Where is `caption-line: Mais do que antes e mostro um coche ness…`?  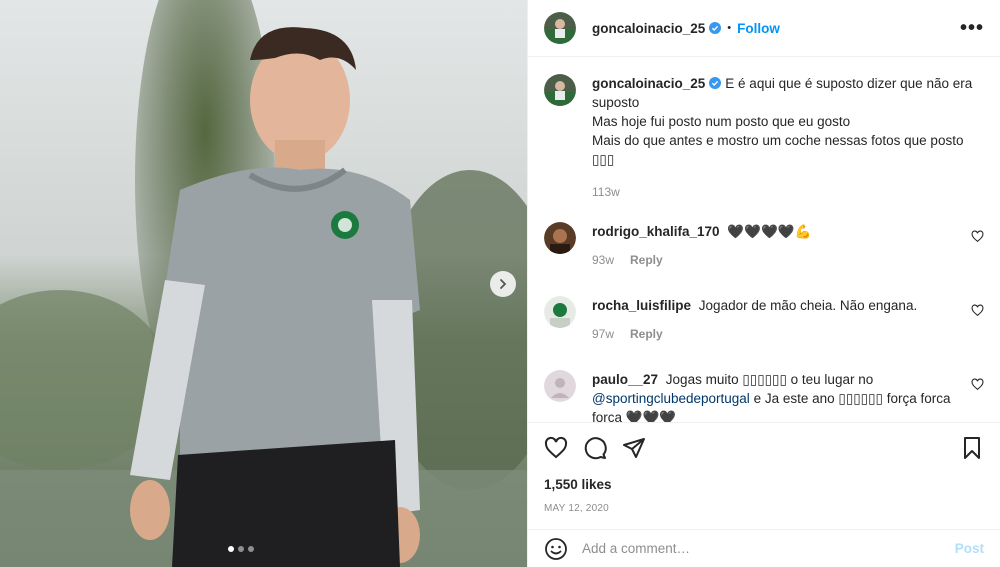
caption-line: Mais do que antes e mostro um coche ness… is located at coordinates (778, 140).